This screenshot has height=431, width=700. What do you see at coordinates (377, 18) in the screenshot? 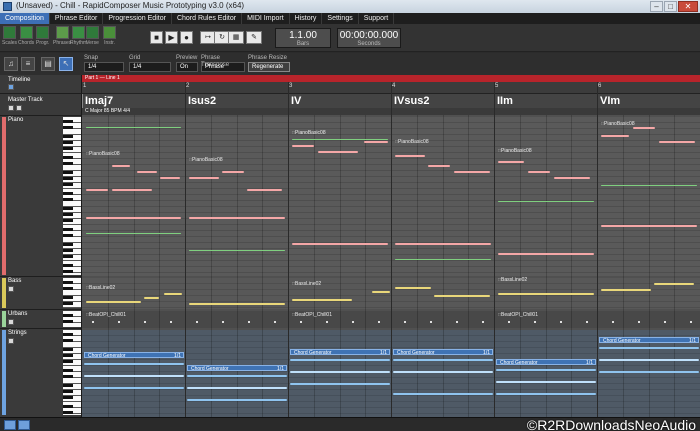
I see `tab-support: Support` at bounding box center [377, 18].